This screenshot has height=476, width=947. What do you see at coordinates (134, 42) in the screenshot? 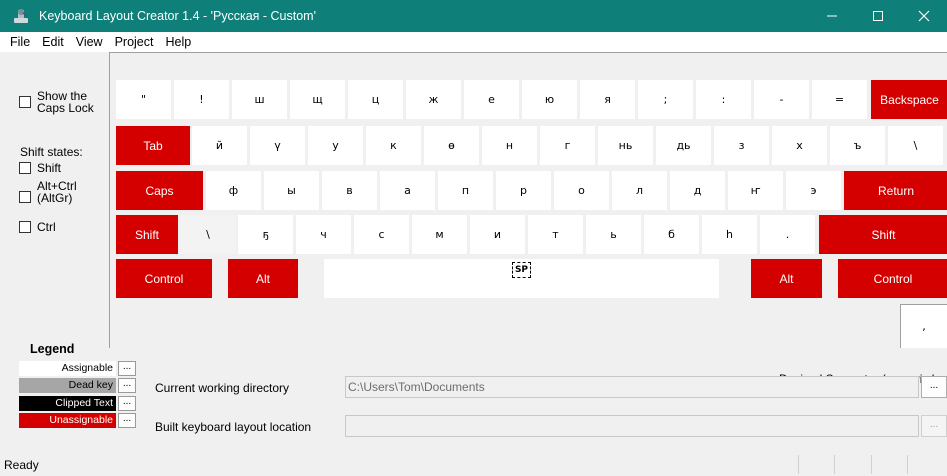
I see `menu-project: Project` at bounding box center [134, 42].